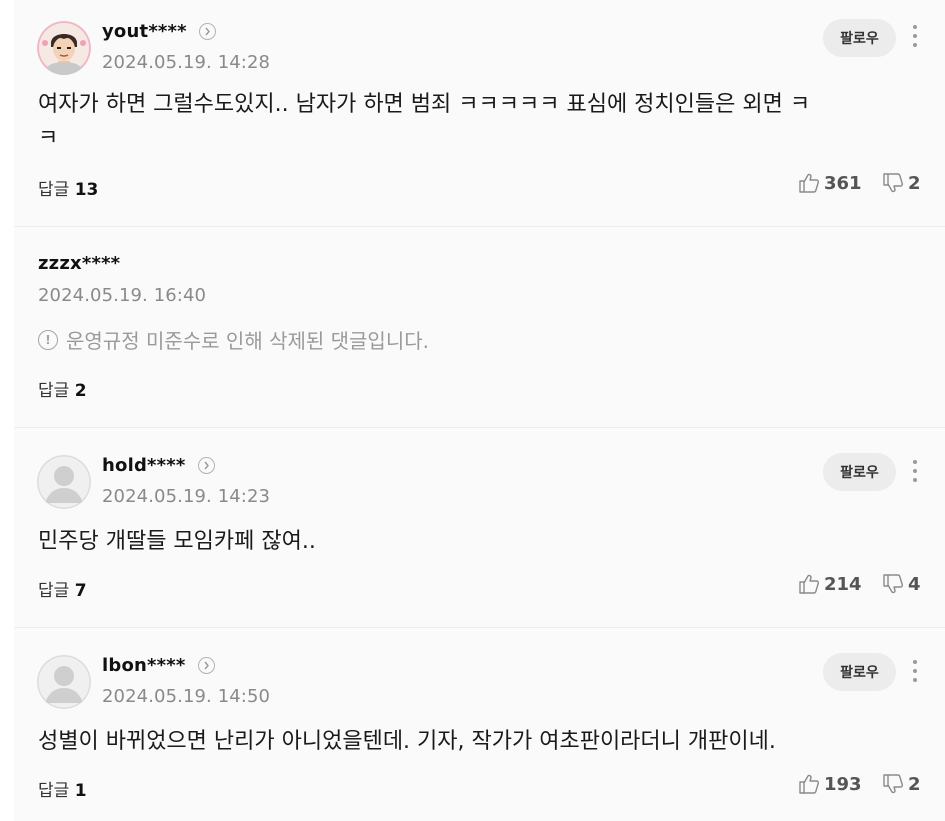 The width and height of the screenshot is (945, 821). I want to click on username: yout****, so click(144, 31).